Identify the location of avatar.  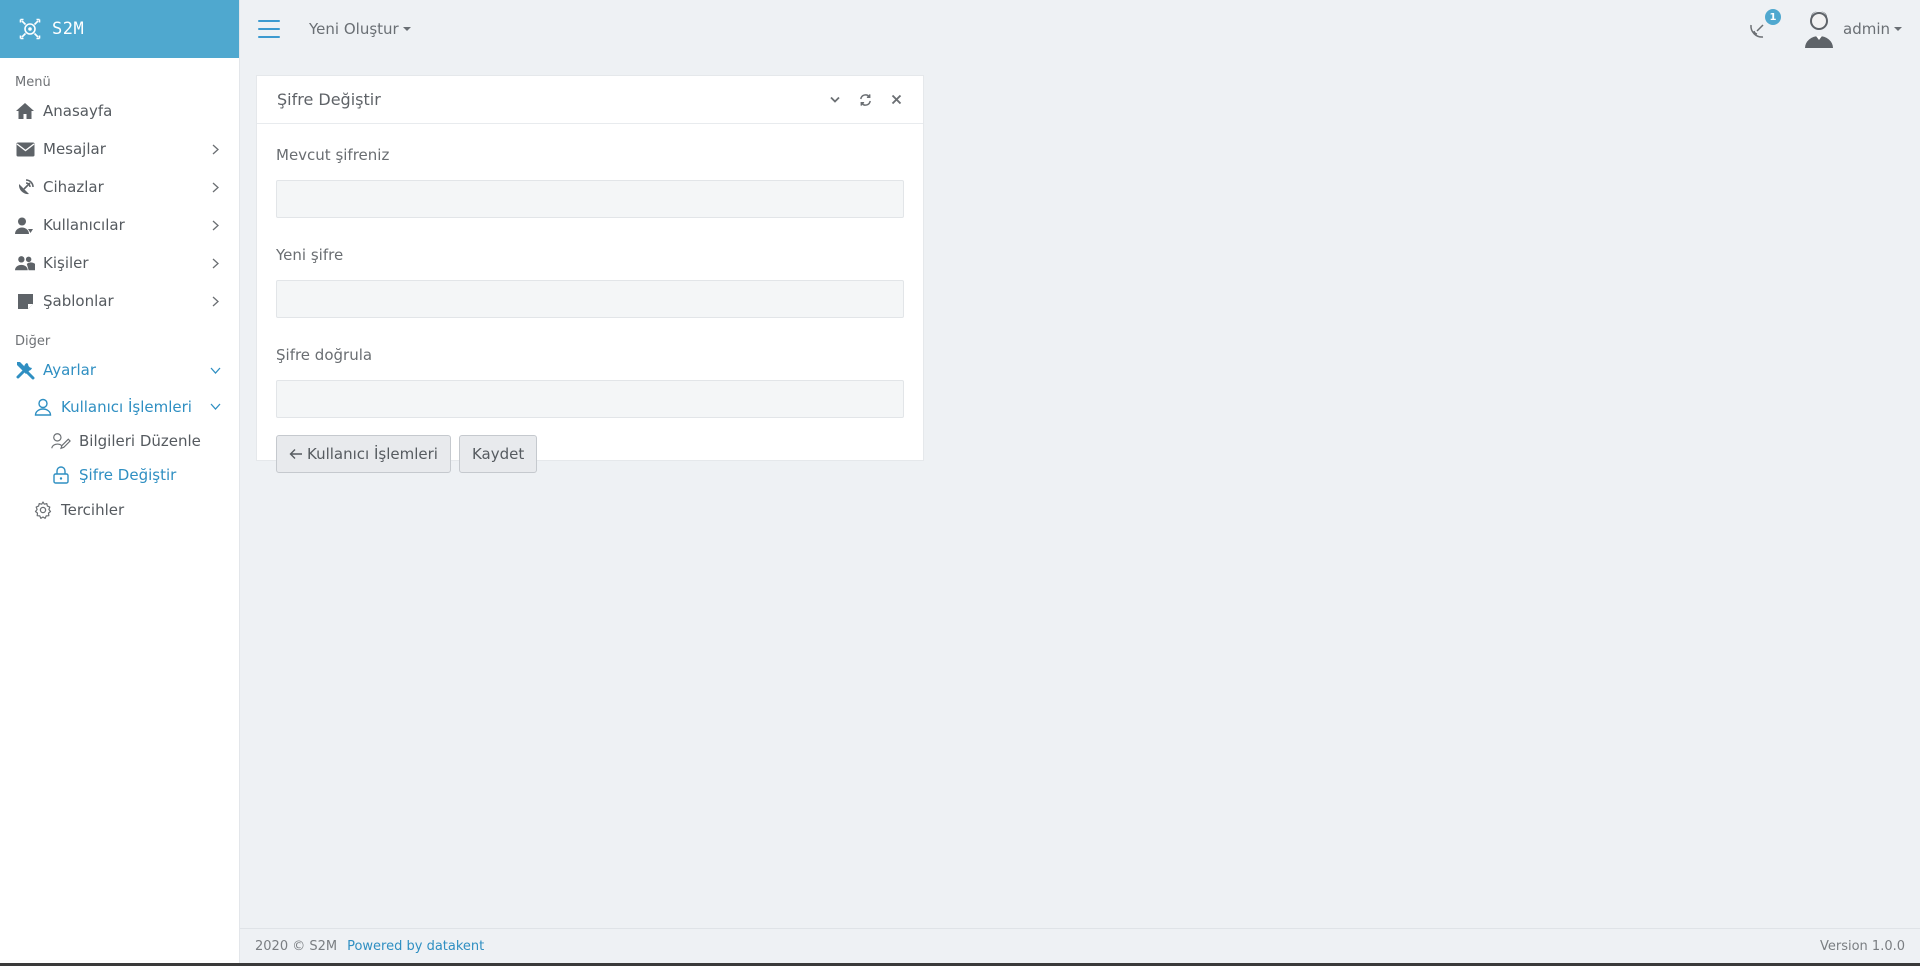
(1819, 29).